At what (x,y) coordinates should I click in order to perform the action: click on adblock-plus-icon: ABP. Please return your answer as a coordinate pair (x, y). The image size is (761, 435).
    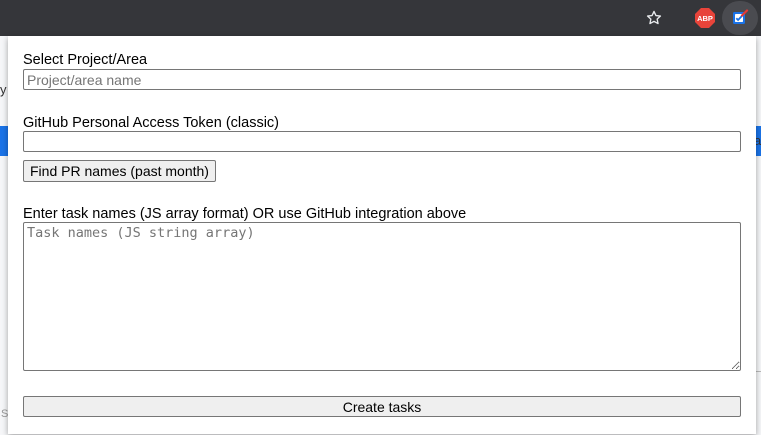
    Looking at the image, I should click on (705, 18).